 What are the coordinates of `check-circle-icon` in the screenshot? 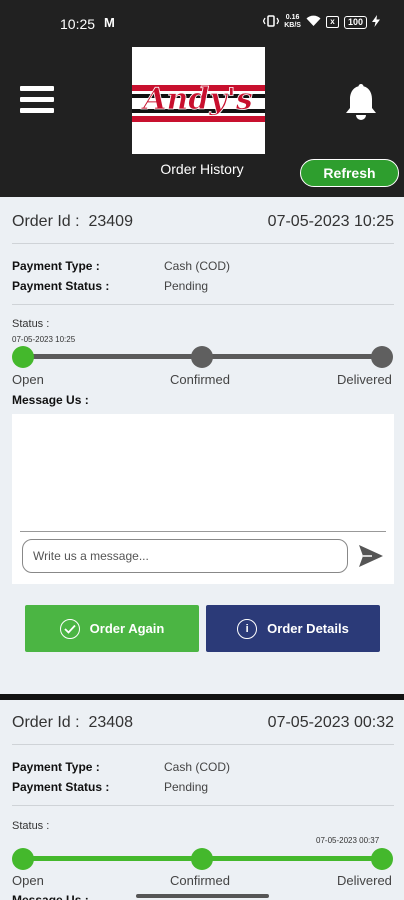 It's located at (69, 628).